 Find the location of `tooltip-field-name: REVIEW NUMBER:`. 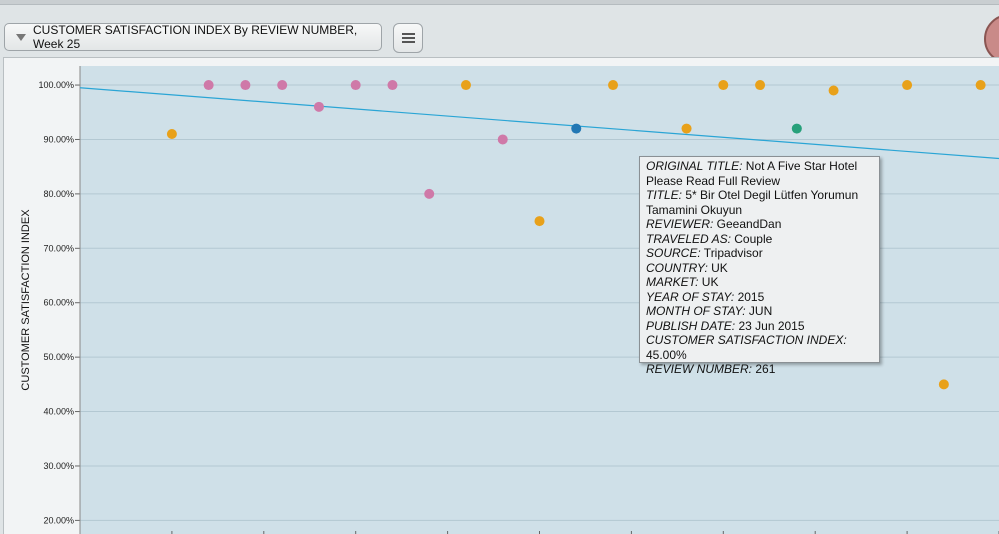

tooltip-field-name: REVIEW NUMBER: is located at coordinates (699, 369).